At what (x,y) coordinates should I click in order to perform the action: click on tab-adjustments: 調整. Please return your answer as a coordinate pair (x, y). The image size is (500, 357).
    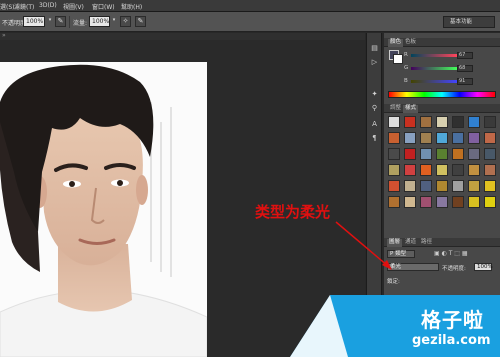
    Looking at the image, I should click on (395, 109).